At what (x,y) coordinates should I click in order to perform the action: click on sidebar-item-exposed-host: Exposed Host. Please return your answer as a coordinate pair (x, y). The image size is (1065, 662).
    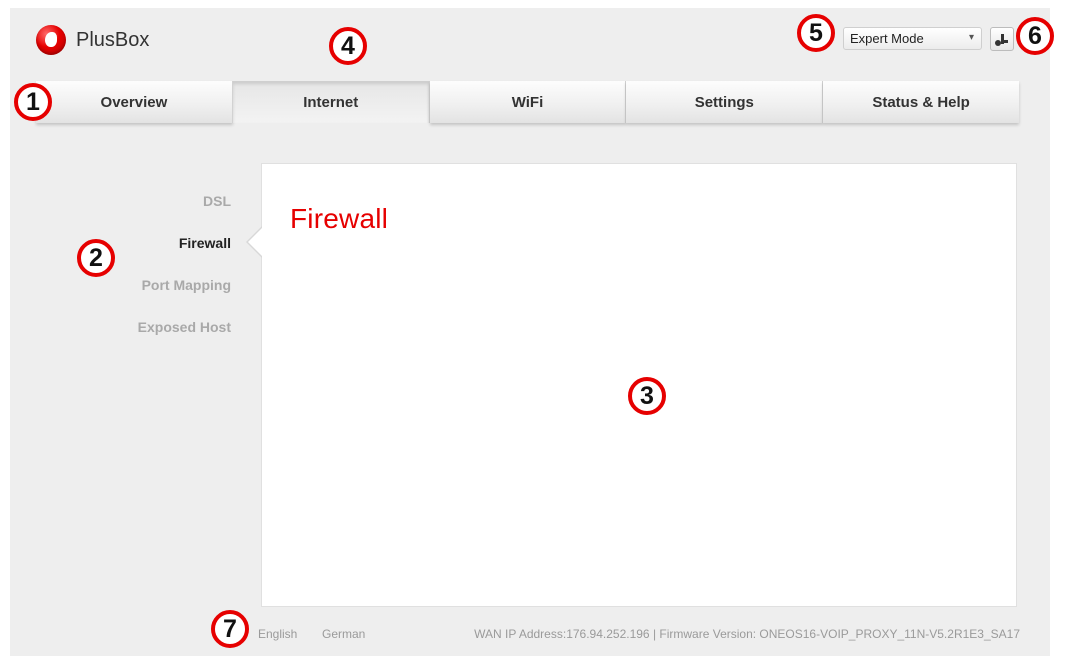
    Looking at the image, I should click on (145, 327).